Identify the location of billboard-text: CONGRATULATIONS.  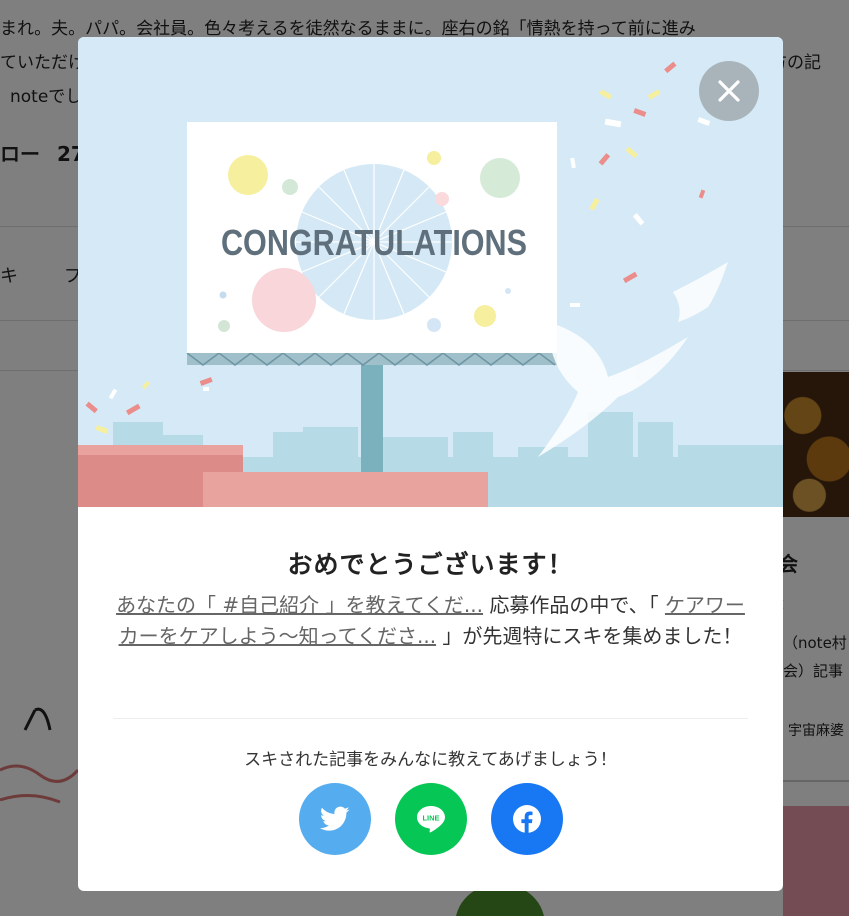
(374, 242).